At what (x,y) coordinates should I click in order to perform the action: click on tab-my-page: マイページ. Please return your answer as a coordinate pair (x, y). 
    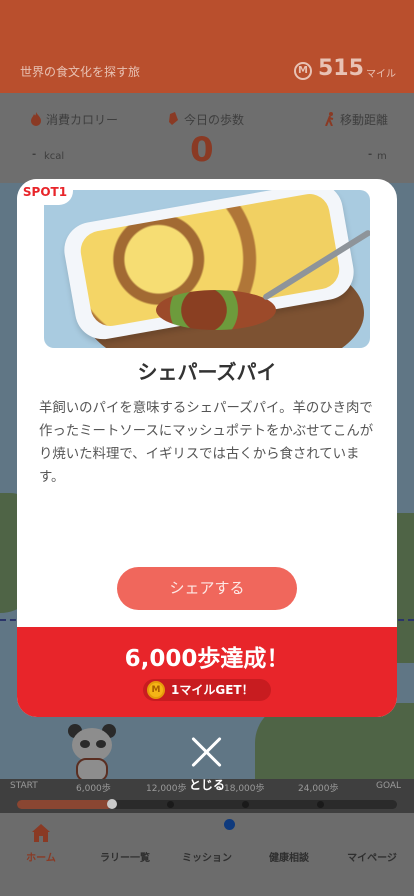
    Looking at the image, I should click on (372, 856).